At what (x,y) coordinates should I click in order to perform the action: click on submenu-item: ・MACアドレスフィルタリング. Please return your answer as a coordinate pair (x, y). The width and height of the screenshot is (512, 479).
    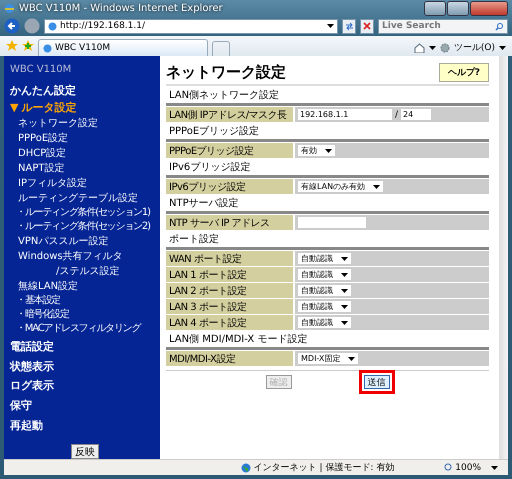
    Looking at the image, I should click on (85, 329).